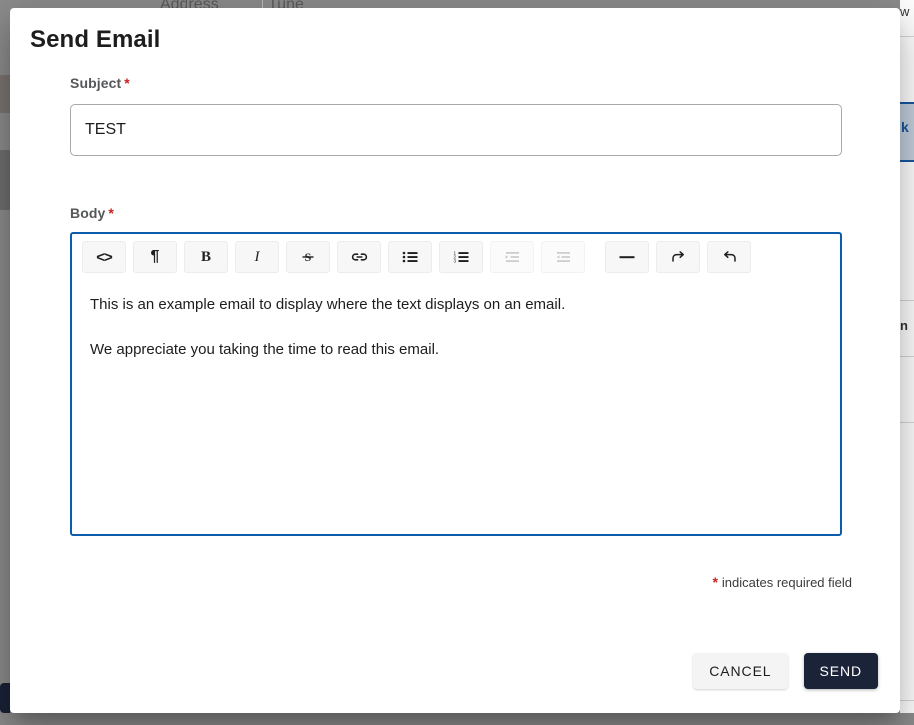 This screenshot has height=725, width=914. Describe the element at coordinates (454, 261) in the screenshot. I see `svg-text: 3` at that location.